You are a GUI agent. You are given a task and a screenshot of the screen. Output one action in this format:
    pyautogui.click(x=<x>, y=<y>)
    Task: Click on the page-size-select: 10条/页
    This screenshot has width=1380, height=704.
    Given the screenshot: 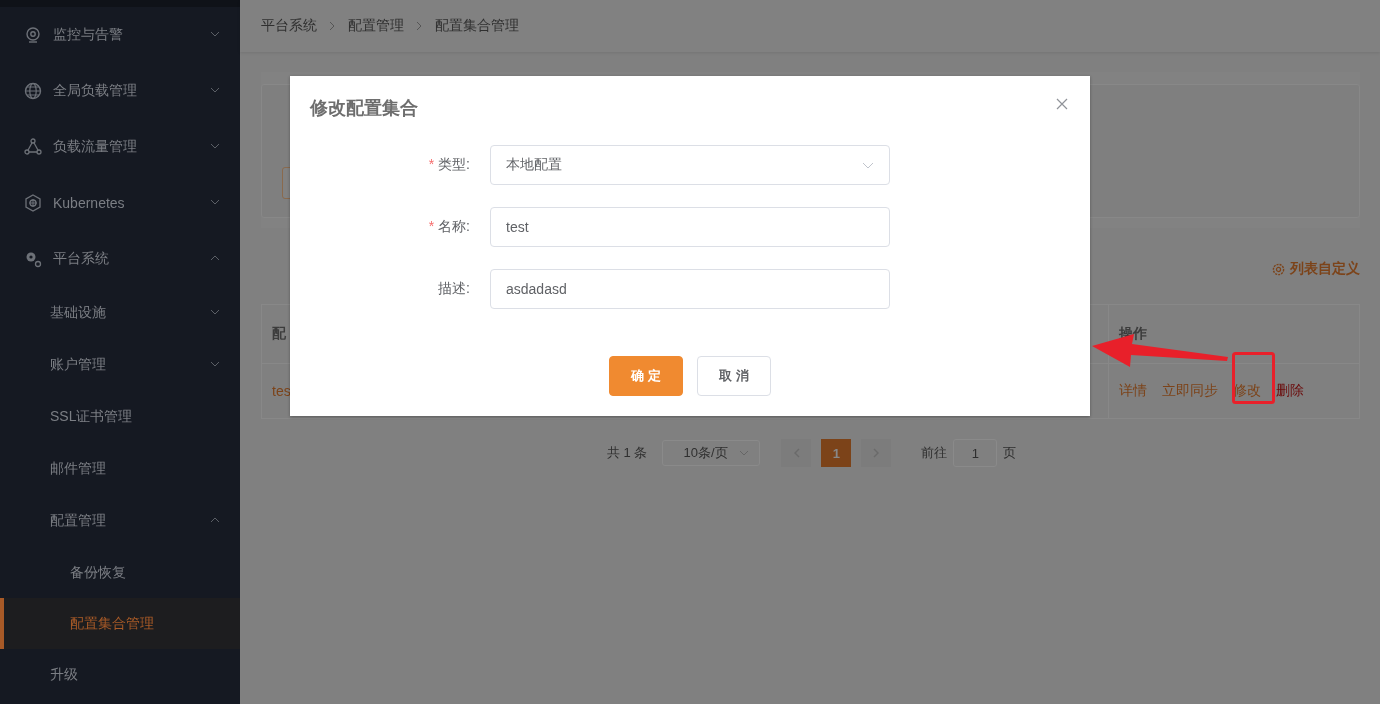 What is the action you would take?
    pyautogui.click(x=711, y=453)
    